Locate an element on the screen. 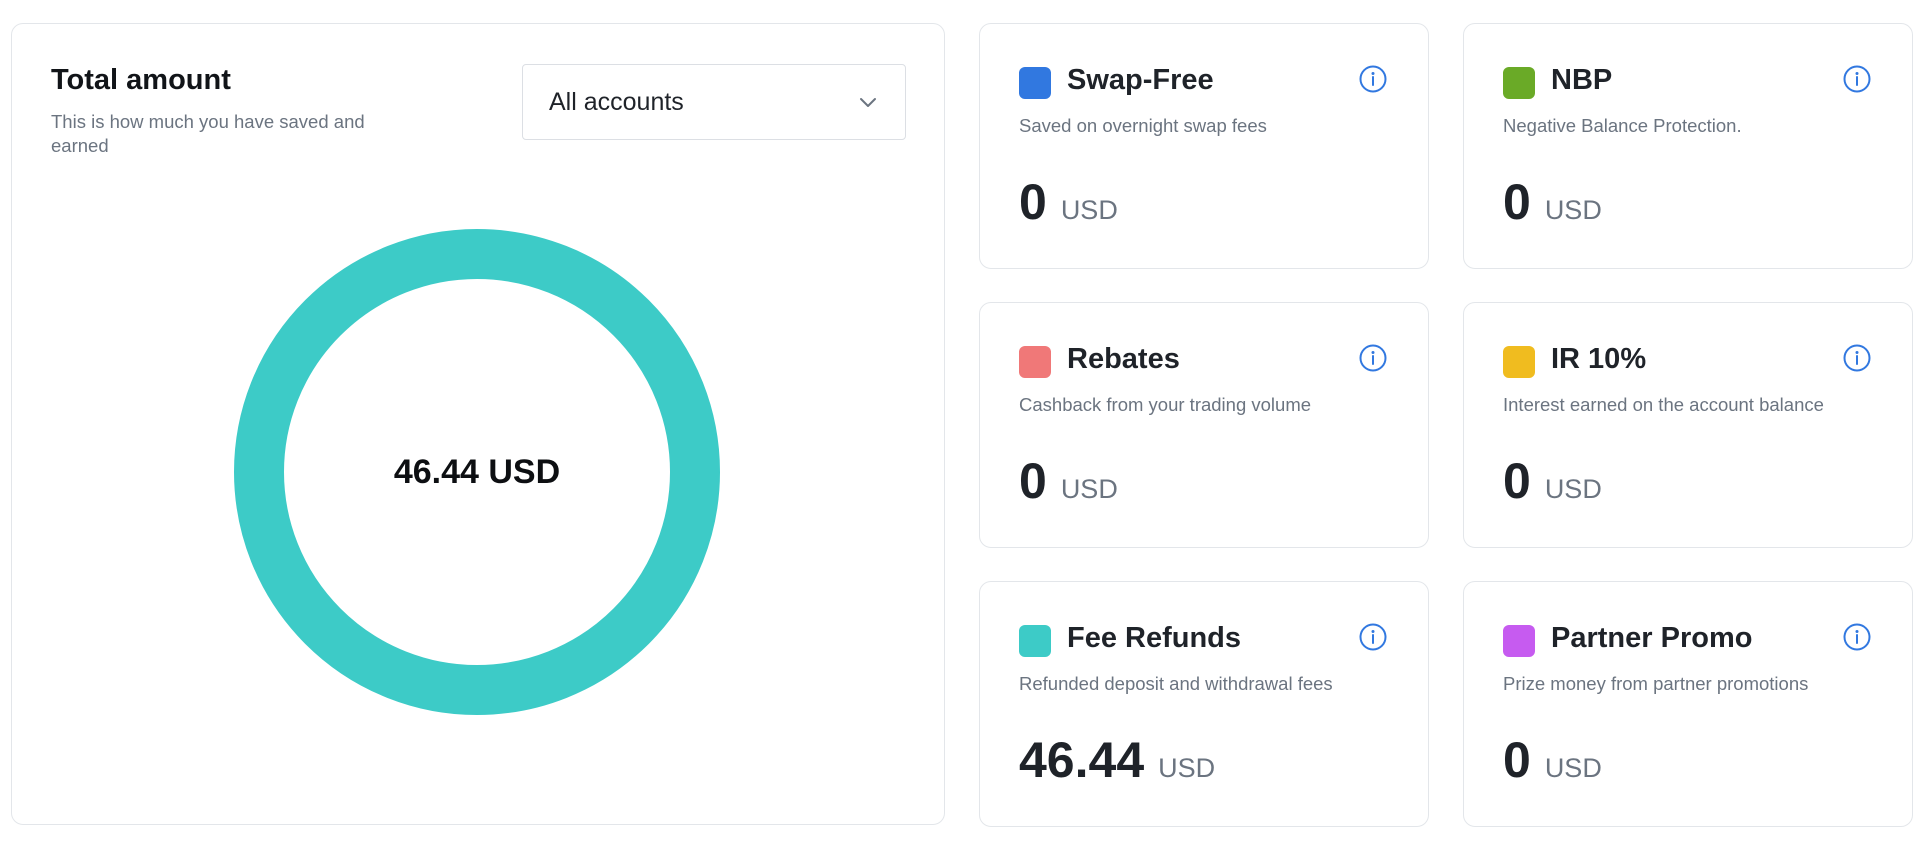 The height and width of the screenshot is (844, 1920). card-description: Interest earned on the account balance is located at coordinates (1663, 404).